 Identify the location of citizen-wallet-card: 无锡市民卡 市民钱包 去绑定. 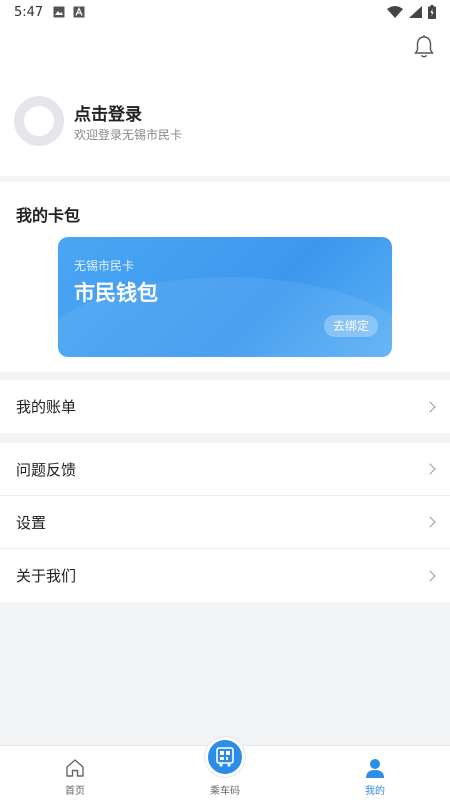
(225, 297).